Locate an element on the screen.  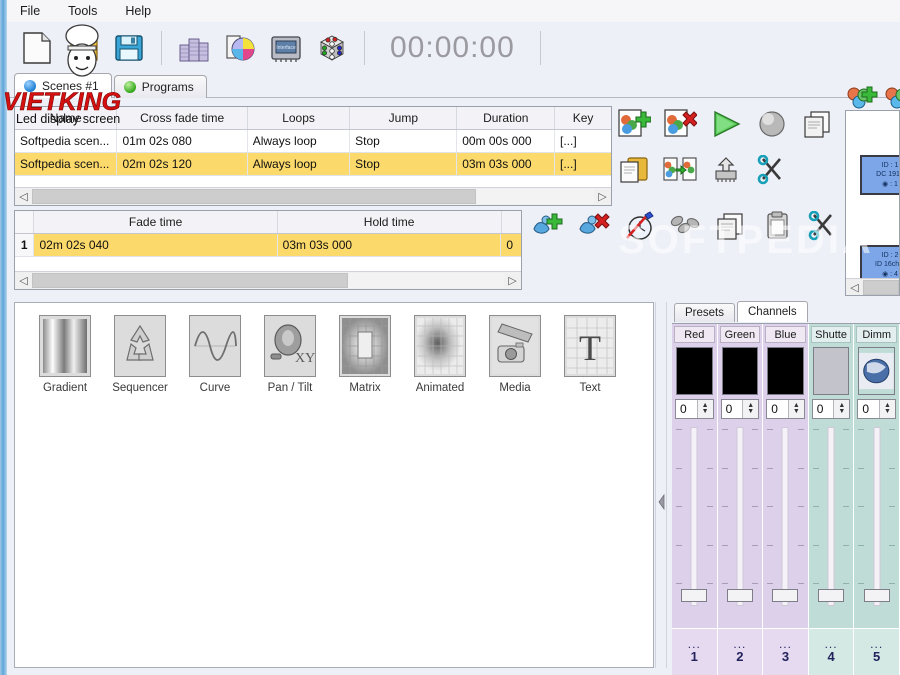
device-button: Interface is located at coordinates (286, 48).